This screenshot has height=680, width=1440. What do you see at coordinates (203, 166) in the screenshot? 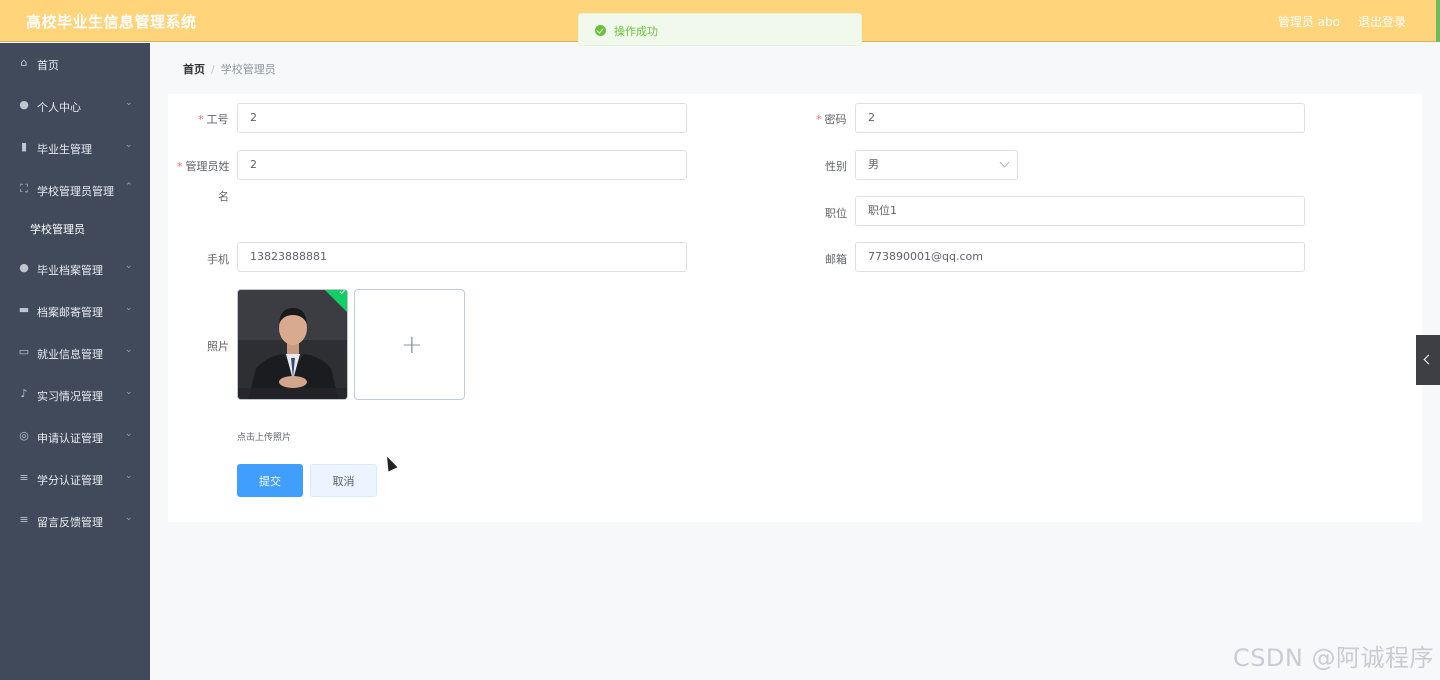
I see `admin-name-label: * 管理员姓` at bounding box center [203, 166].